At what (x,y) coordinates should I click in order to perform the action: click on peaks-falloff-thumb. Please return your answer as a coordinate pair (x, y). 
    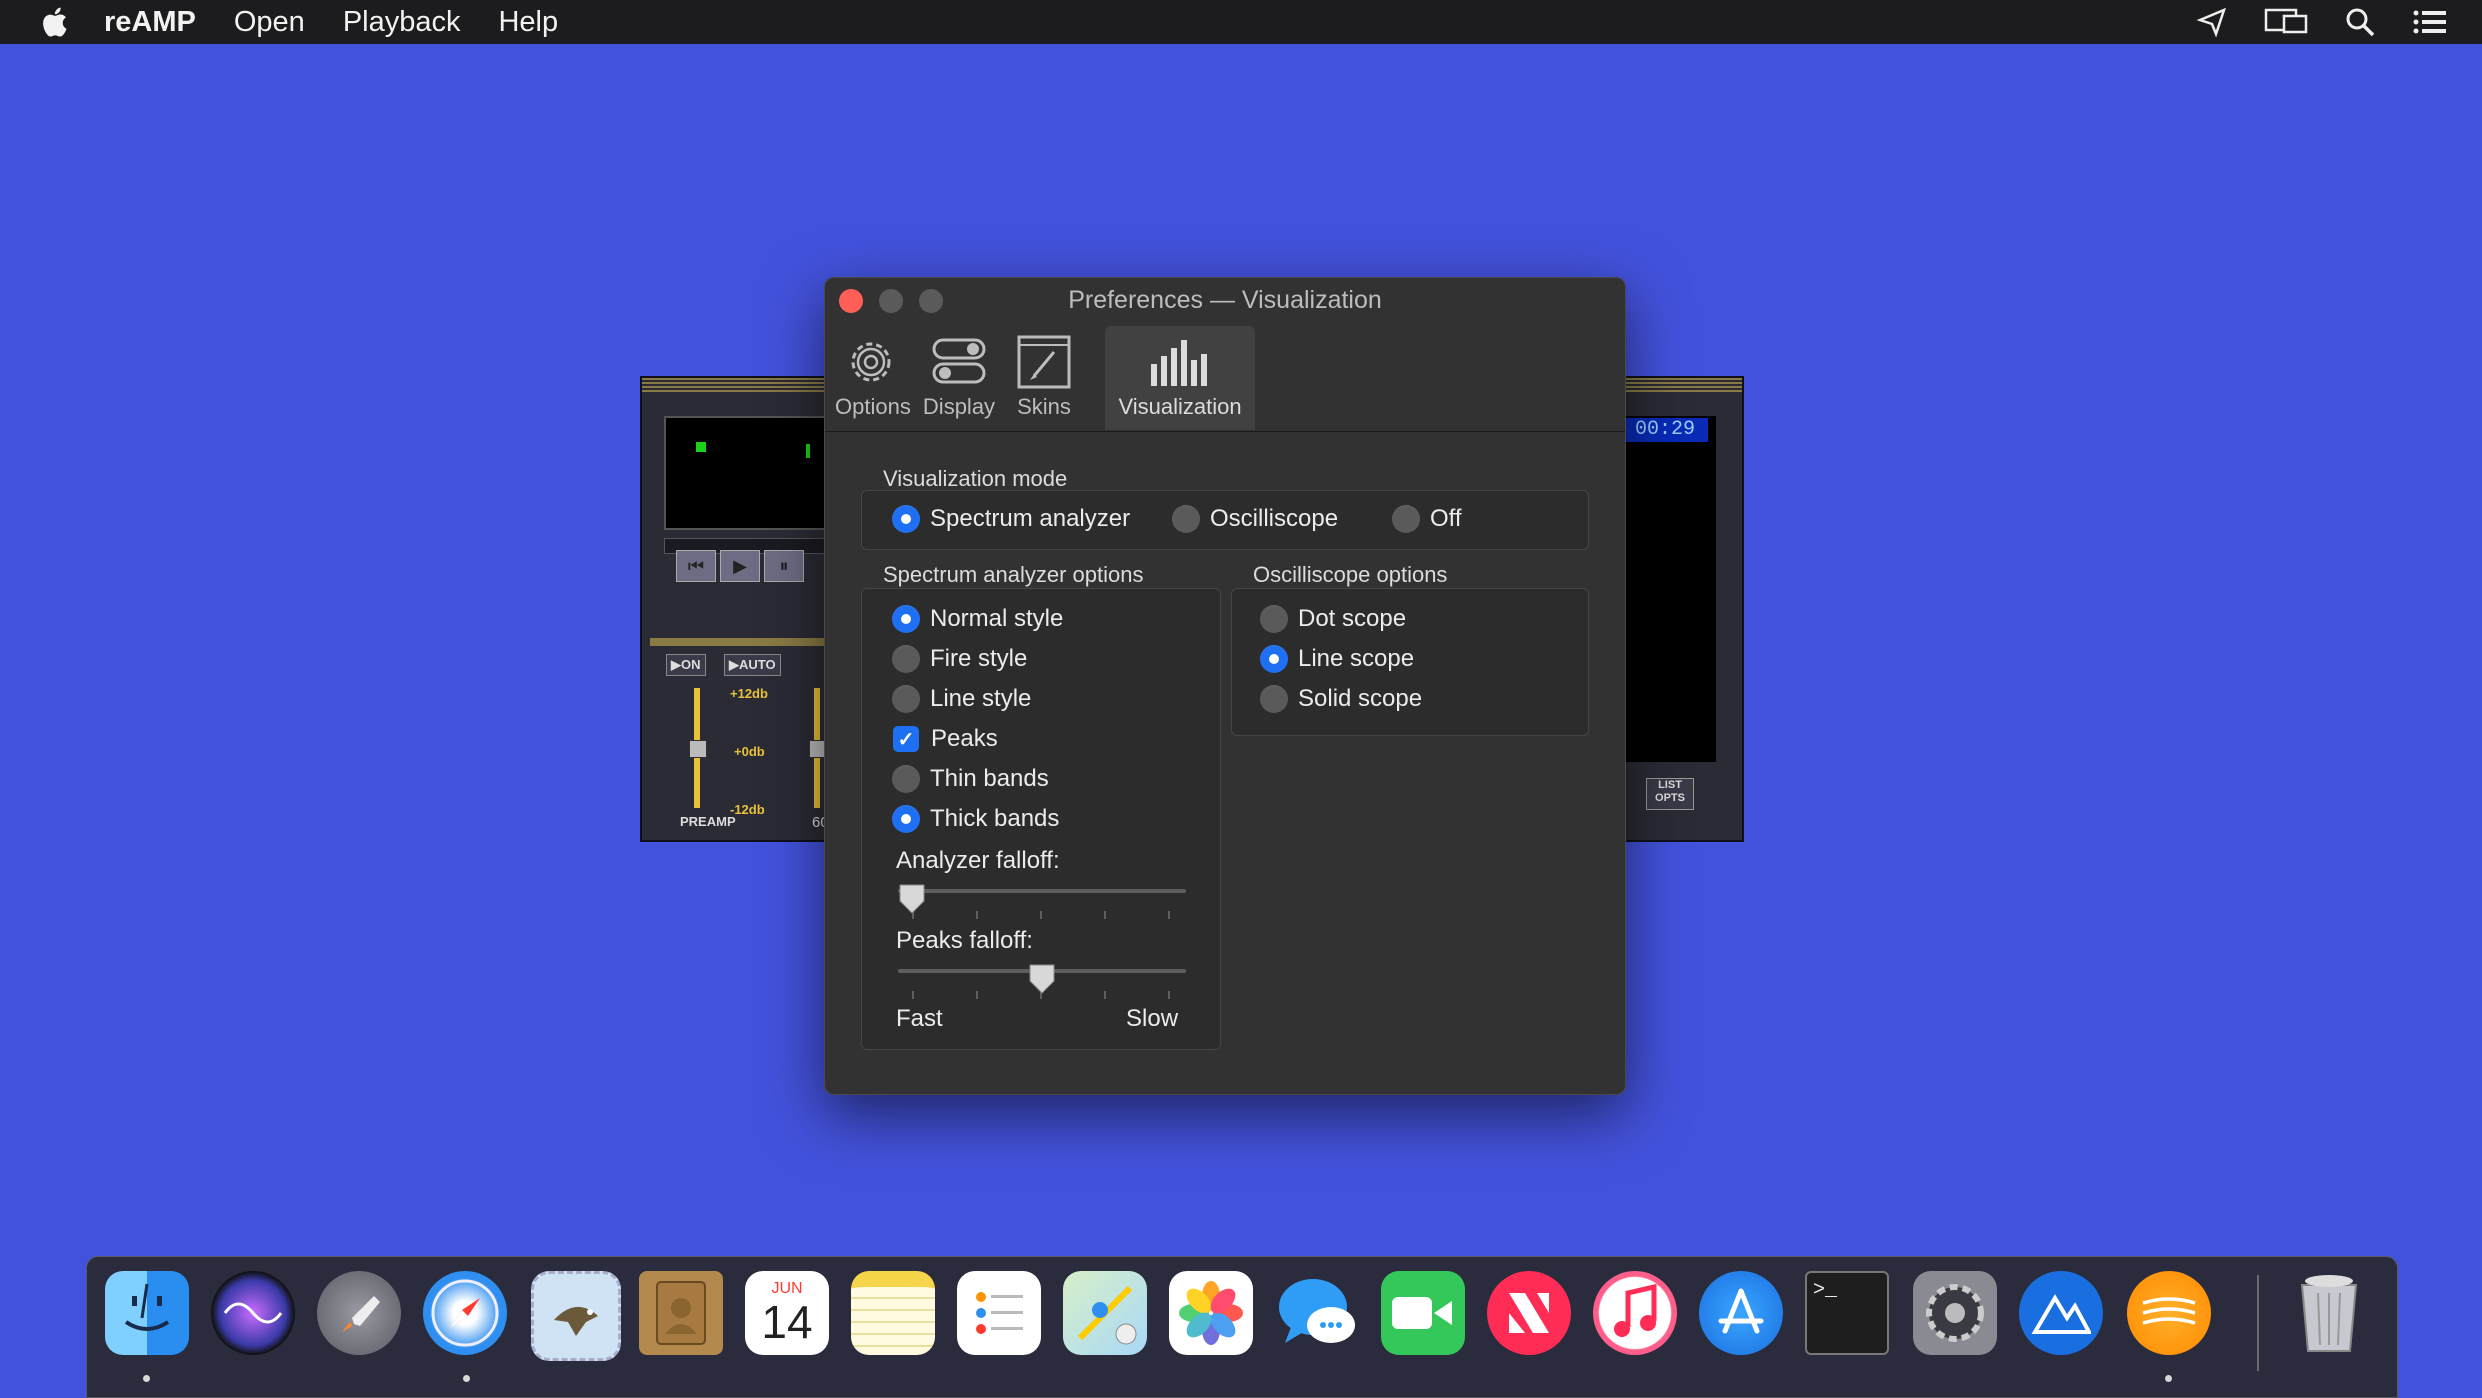
    Looking at the image, I should click on (1042, 979).